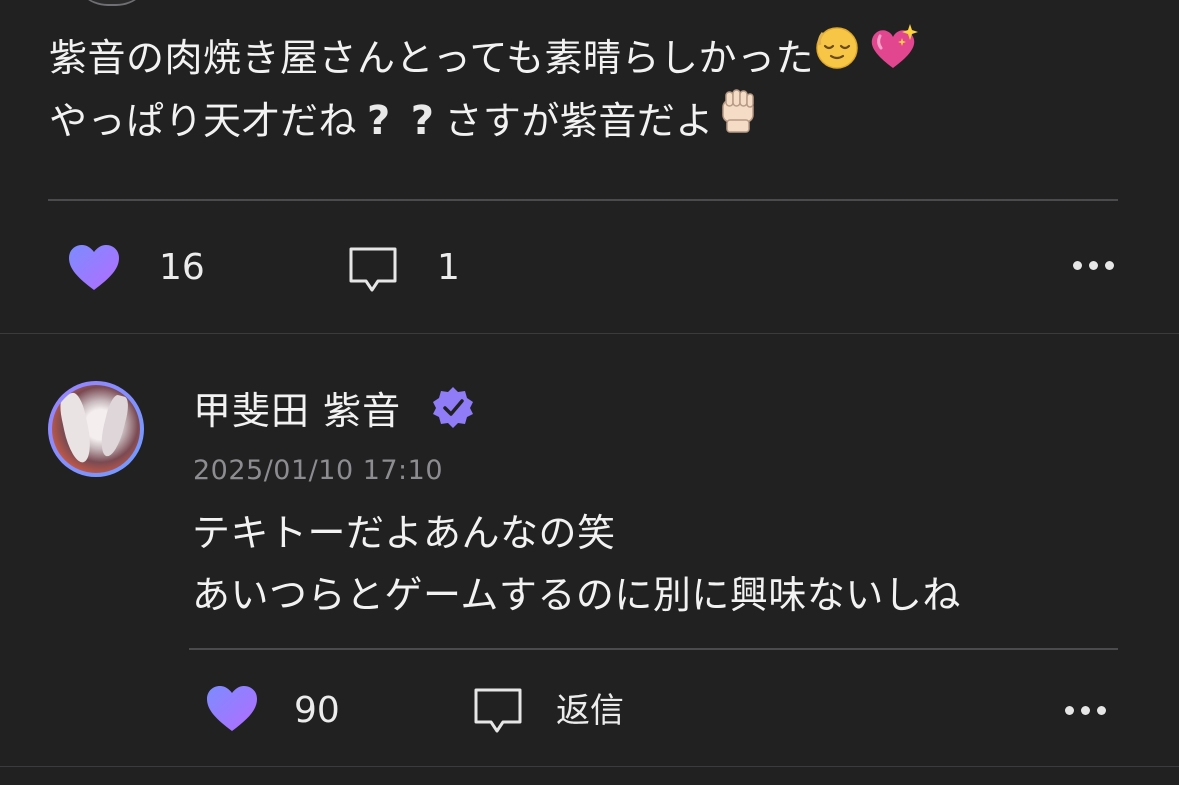  I want to click on post-line-2: やっぱり天才だね?? さすが紫音だよ, so click(484, 121).